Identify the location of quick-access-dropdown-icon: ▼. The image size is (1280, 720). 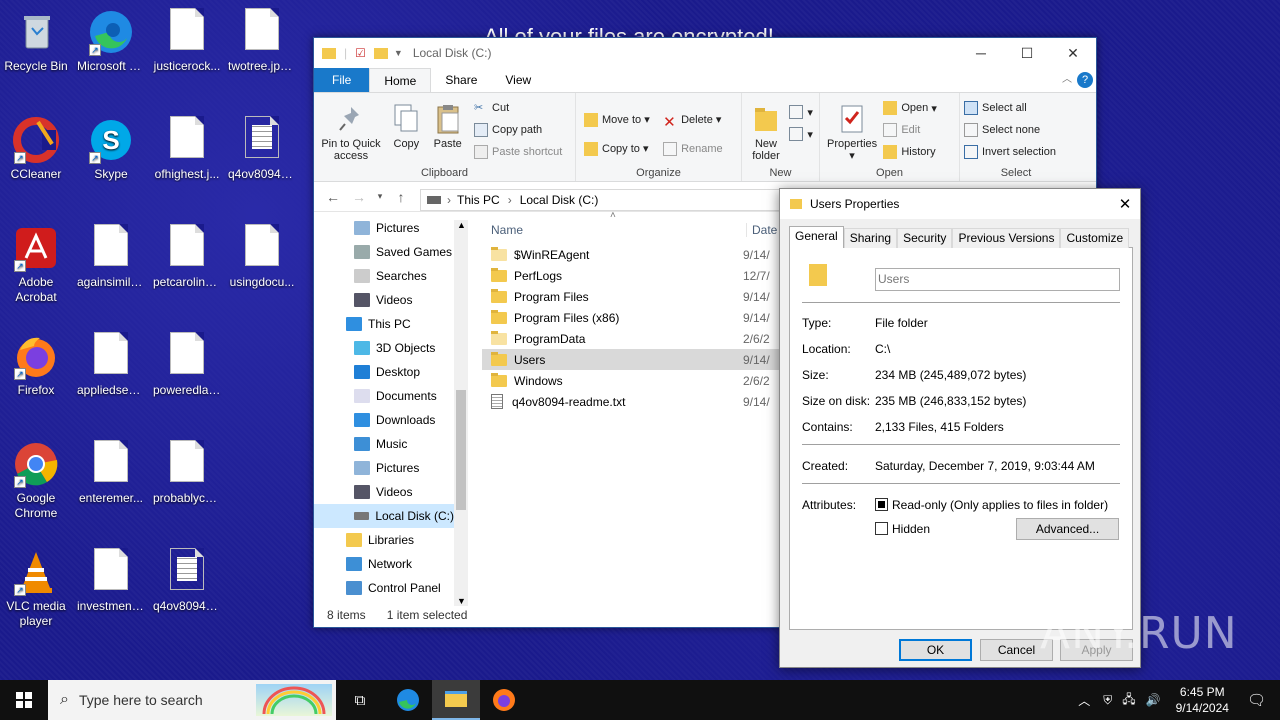
(398, 53).